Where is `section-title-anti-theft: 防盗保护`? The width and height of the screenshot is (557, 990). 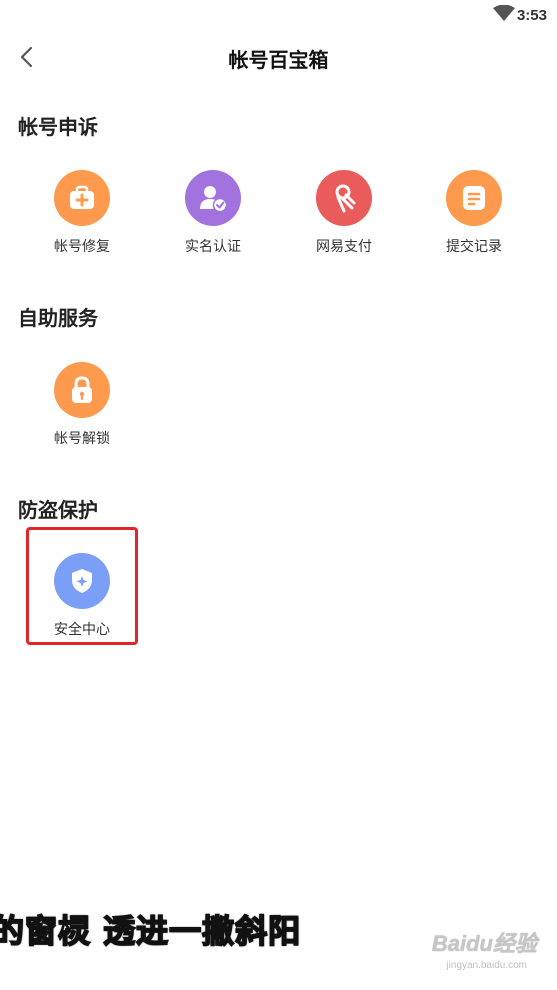
section-title-anti-theft: 防盗保护 is located at coordinates (58, 511).